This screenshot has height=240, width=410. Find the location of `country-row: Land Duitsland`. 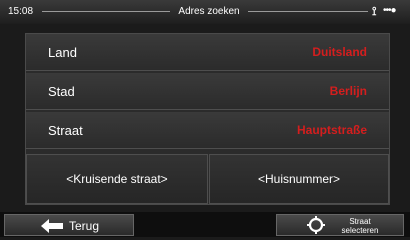

country-row: Land Duitsland is located at coordinates (207, 52).